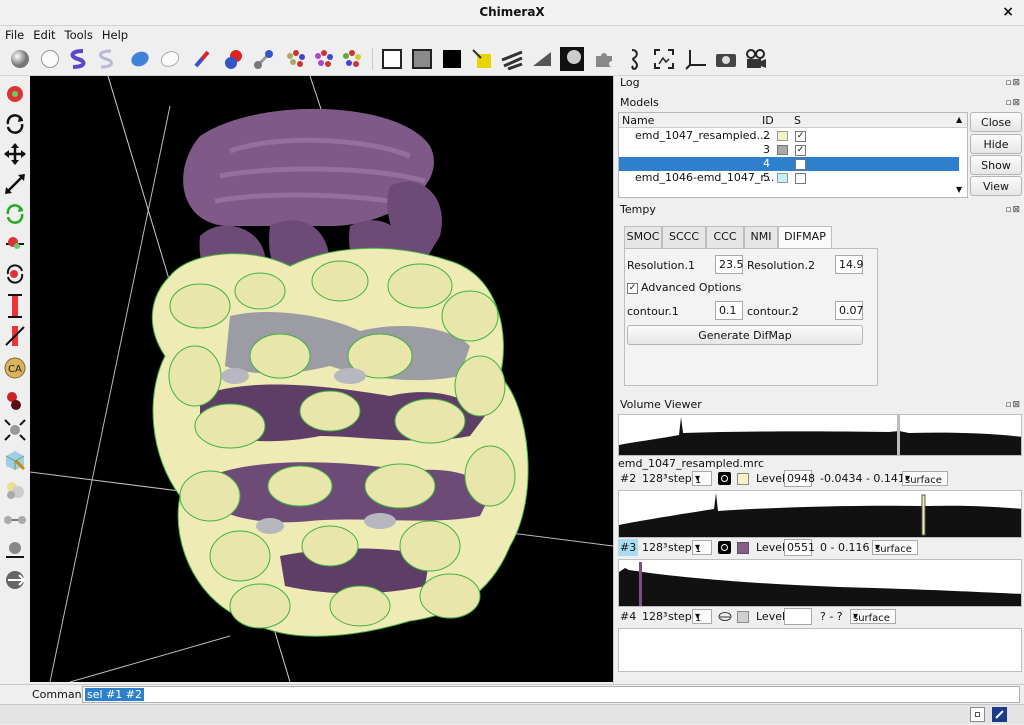 This screenshot has width=1024, height=725. Describe the element at coordinates (996, 122) in the screenshot. I see `close-model-button: Close` at that location.